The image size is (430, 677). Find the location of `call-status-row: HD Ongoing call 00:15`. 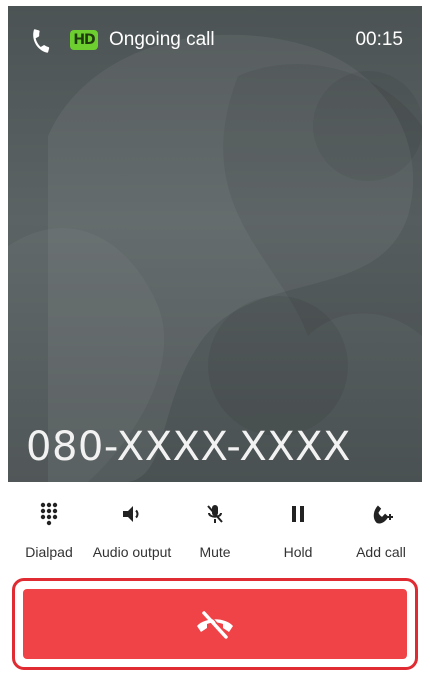

call-status-row: HD Ongoing call 00:15 is located at coordinates (215, 41).